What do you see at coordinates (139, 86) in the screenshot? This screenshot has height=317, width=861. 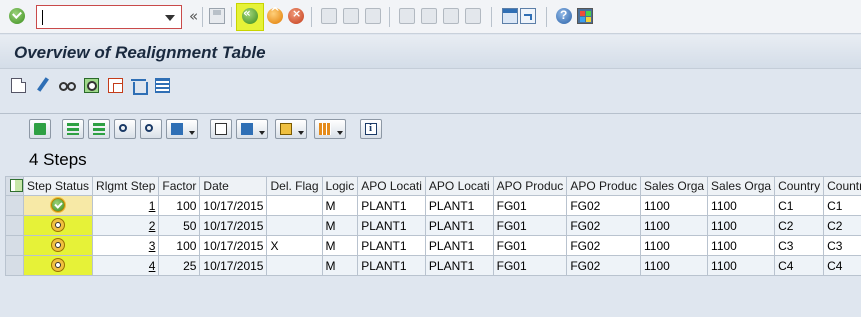 I see `delete-icon` at bounding box center [139, 86].